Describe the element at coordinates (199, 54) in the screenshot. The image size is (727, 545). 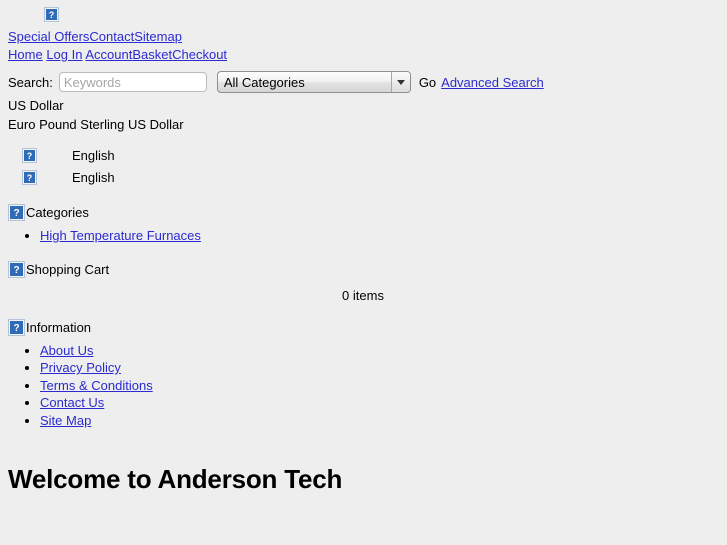
I see `nav-link-checkout: Checkout` at that location.